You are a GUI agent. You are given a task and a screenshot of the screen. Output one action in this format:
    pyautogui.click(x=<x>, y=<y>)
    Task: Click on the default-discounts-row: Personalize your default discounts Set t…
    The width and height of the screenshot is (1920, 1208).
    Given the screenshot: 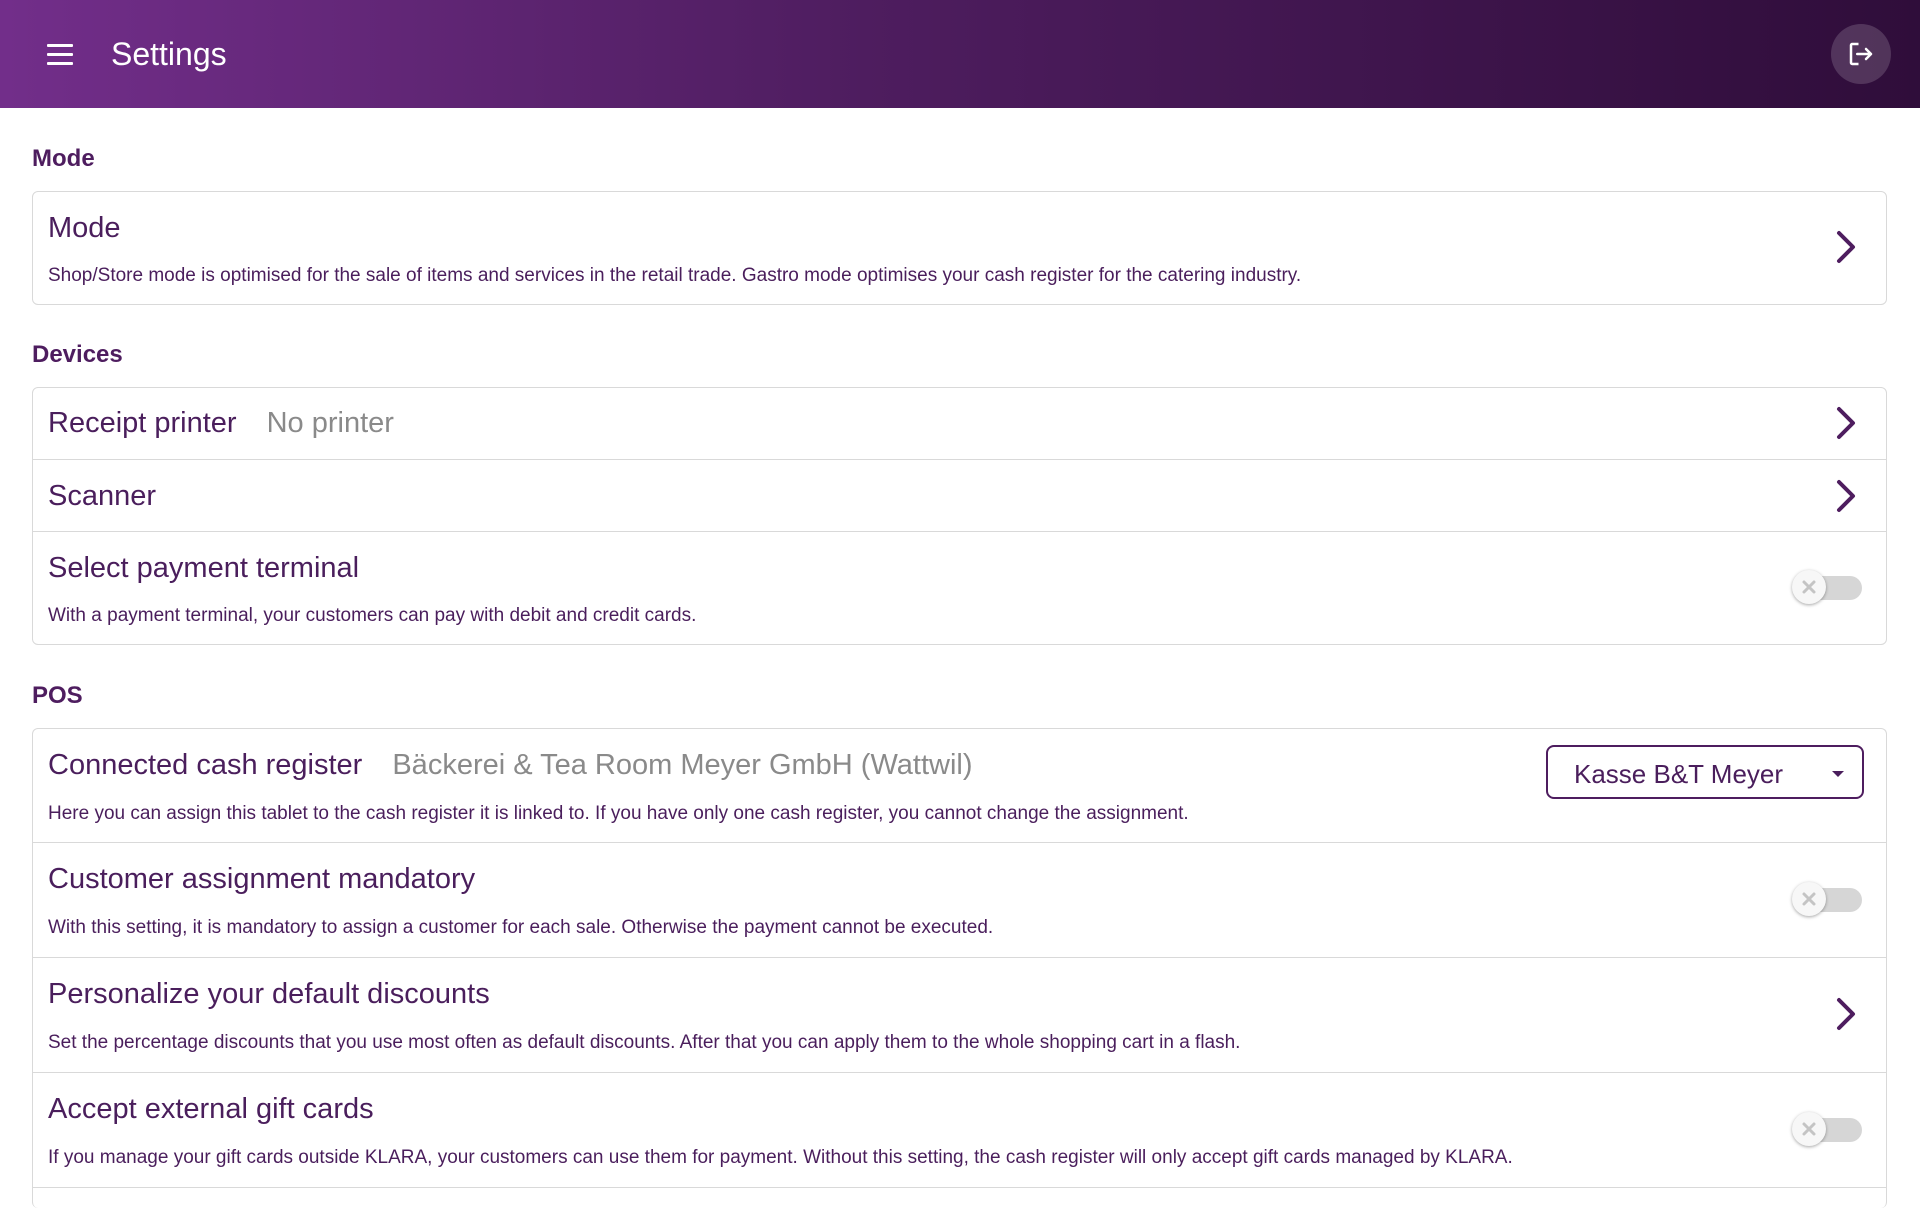 What is the action you would take?
    pyautogui.click(x=959, y=1014)
    